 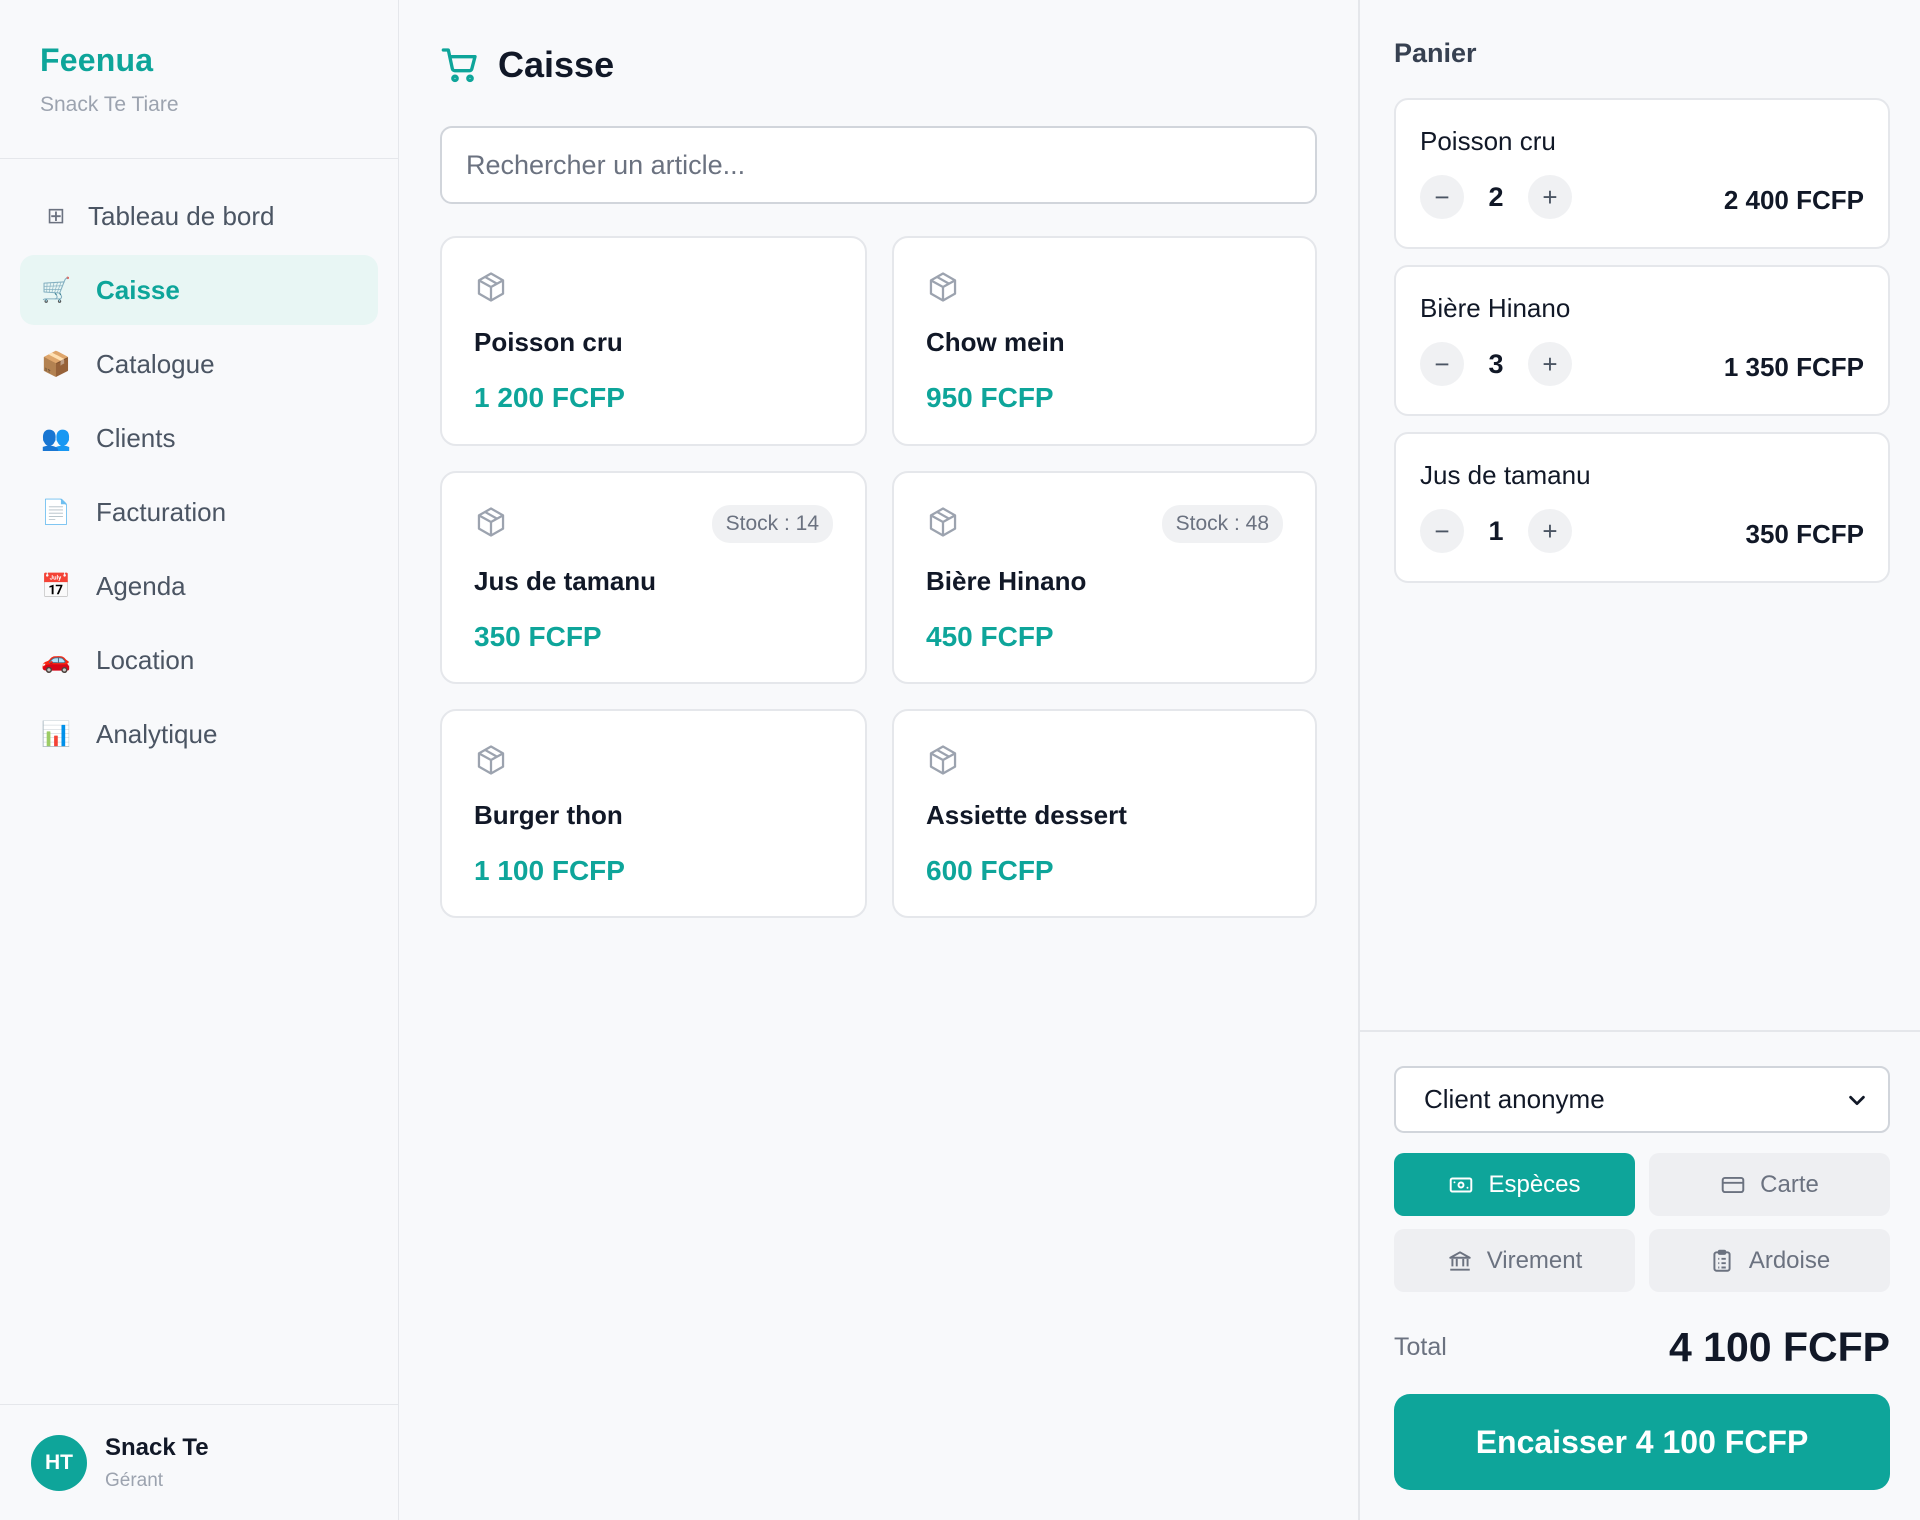 What do you see at coordinates (1534, 1260) in the screenshot?
I see `payment-label: Virement` at bounding box center [1534, 1260].